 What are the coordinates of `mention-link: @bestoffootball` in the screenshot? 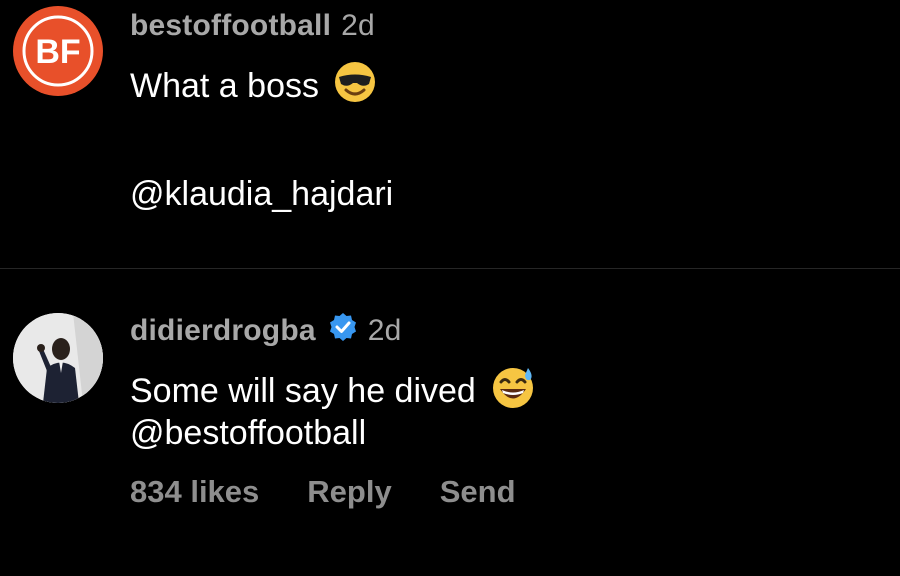 It's located at (248, 433).